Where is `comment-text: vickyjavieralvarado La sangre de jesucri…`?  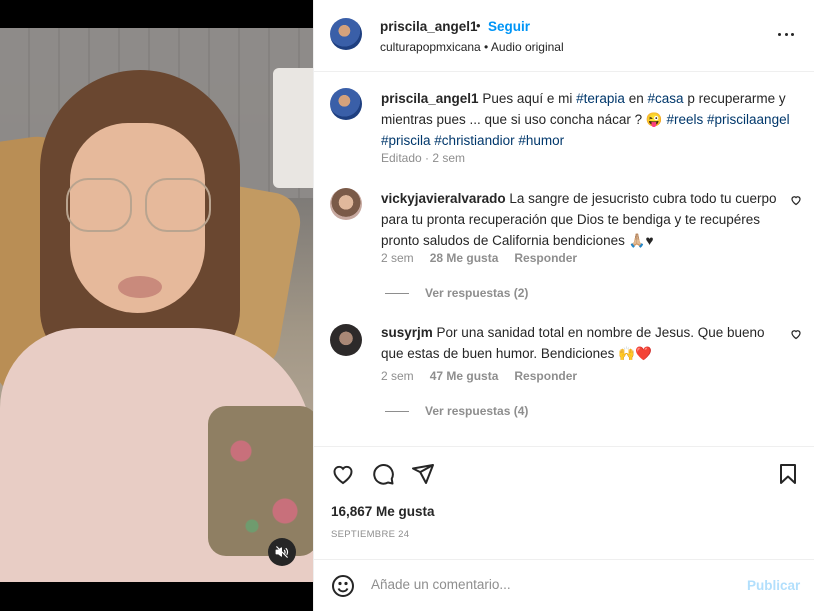 comment-text: vickyjavieralvarado La sangre de jesucri… is located at coordinates (581, 219).